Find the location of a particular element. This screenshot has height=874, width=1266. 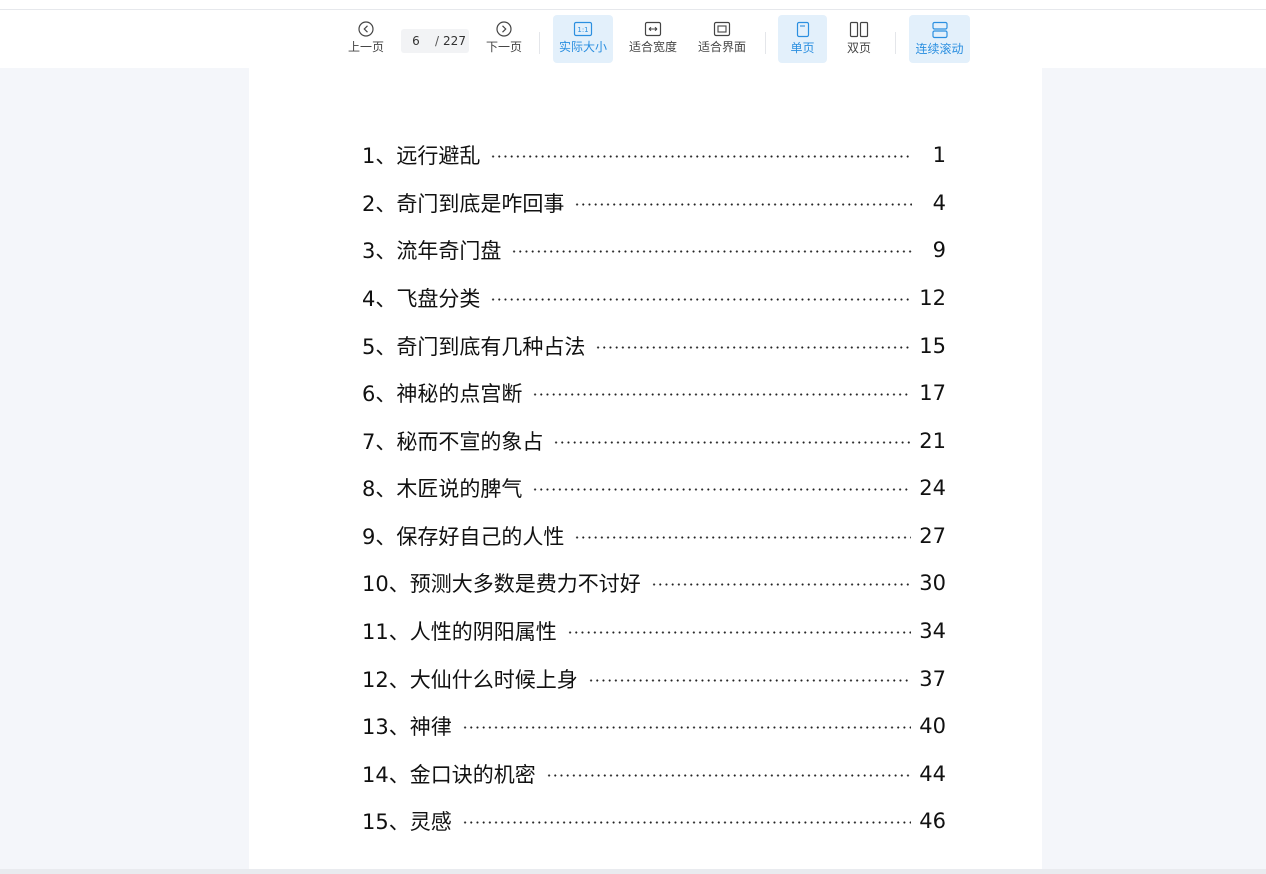

toc-entry: 4、飞盘分类 12 is located at coordinates (654, 298).